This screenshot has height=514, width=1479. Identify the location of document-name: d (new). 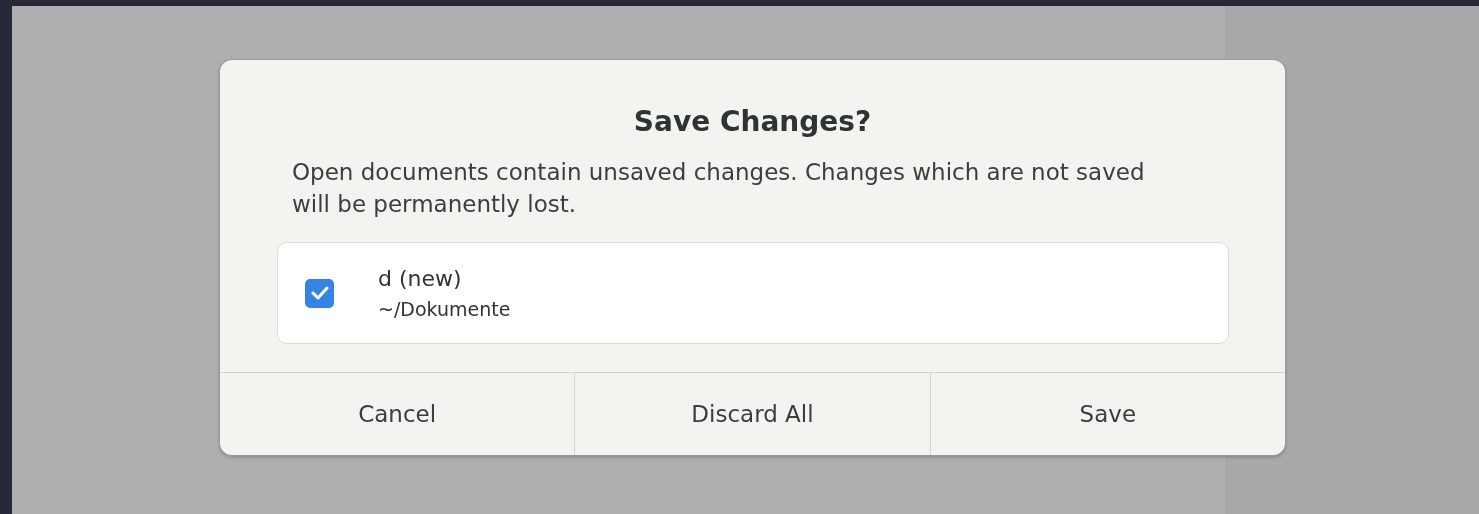
(420, 279).